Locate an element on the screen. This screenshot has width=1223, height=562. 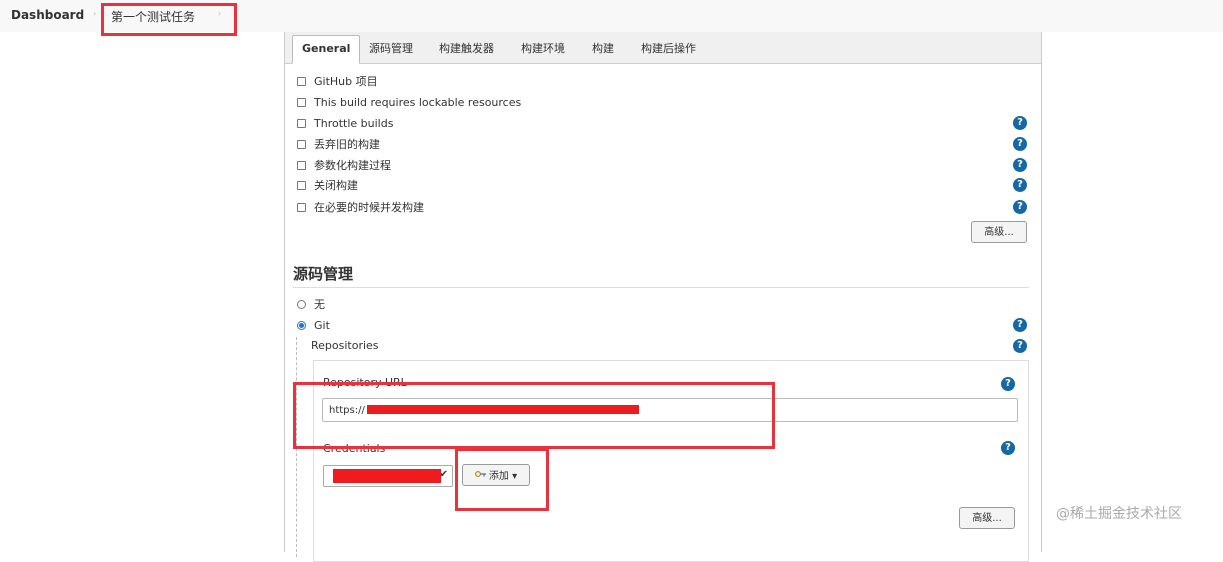
tab-build: 构建 is located at coordinates (603, 48).